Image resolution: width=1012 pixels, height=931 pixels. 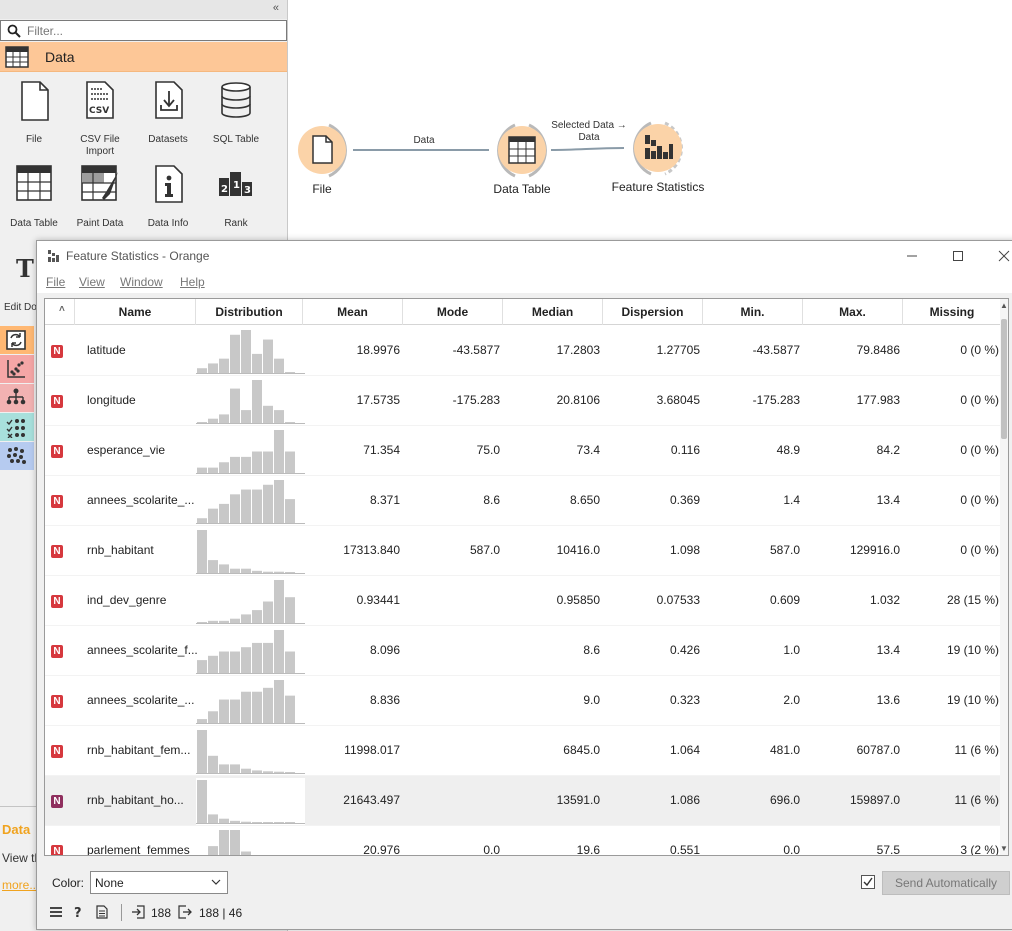 I want to click on column-header-missing: Missing, so click(x=952, y=312).